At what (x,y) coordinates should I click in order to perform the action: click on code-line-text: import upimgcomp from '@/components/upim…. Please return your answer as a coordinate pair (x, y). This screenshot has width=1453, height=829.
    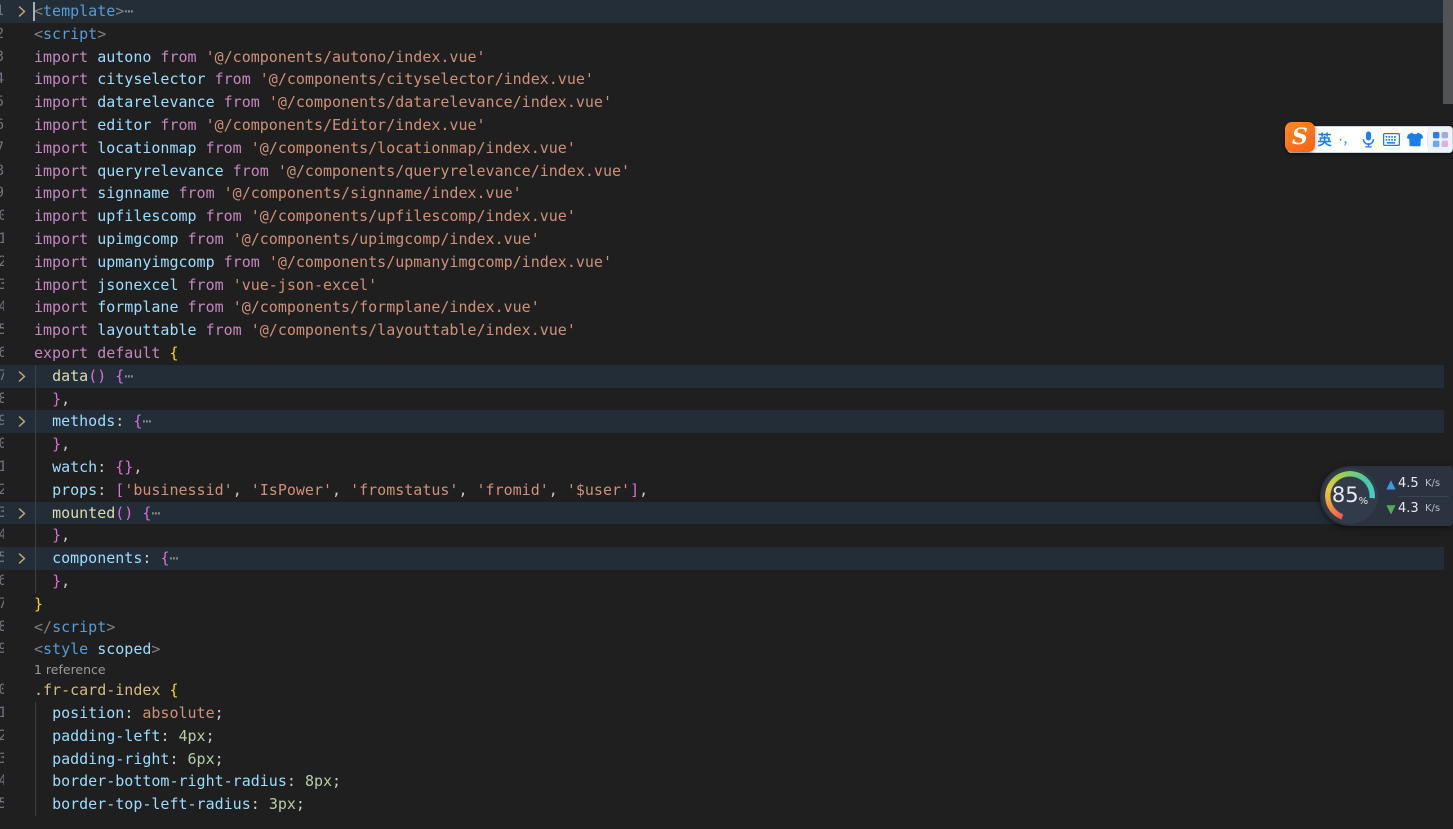
    Looking at the image, I should click on (287, 238).